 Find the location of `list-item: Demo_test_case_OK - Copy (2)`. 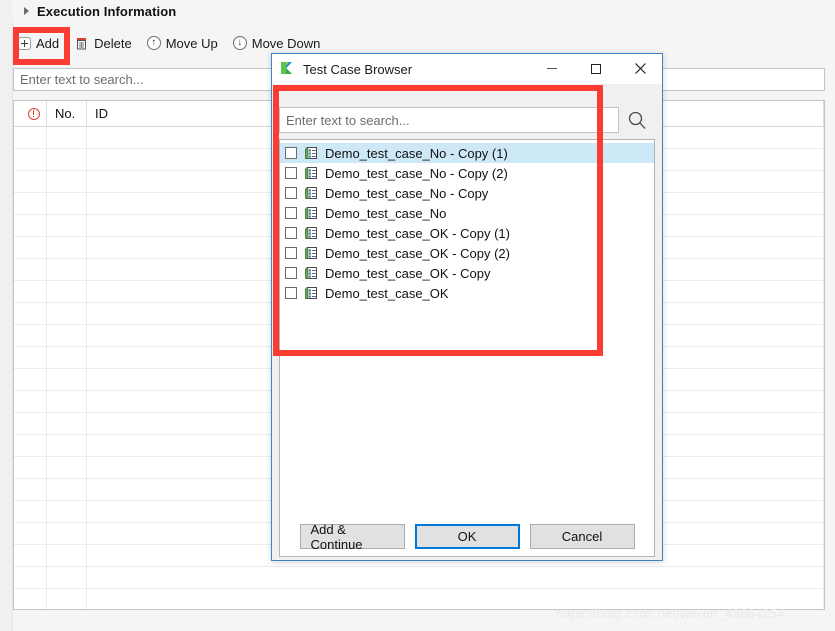

list-item: Demo_test_case_OK - Copy (2) is located at coordinates (467, 253).